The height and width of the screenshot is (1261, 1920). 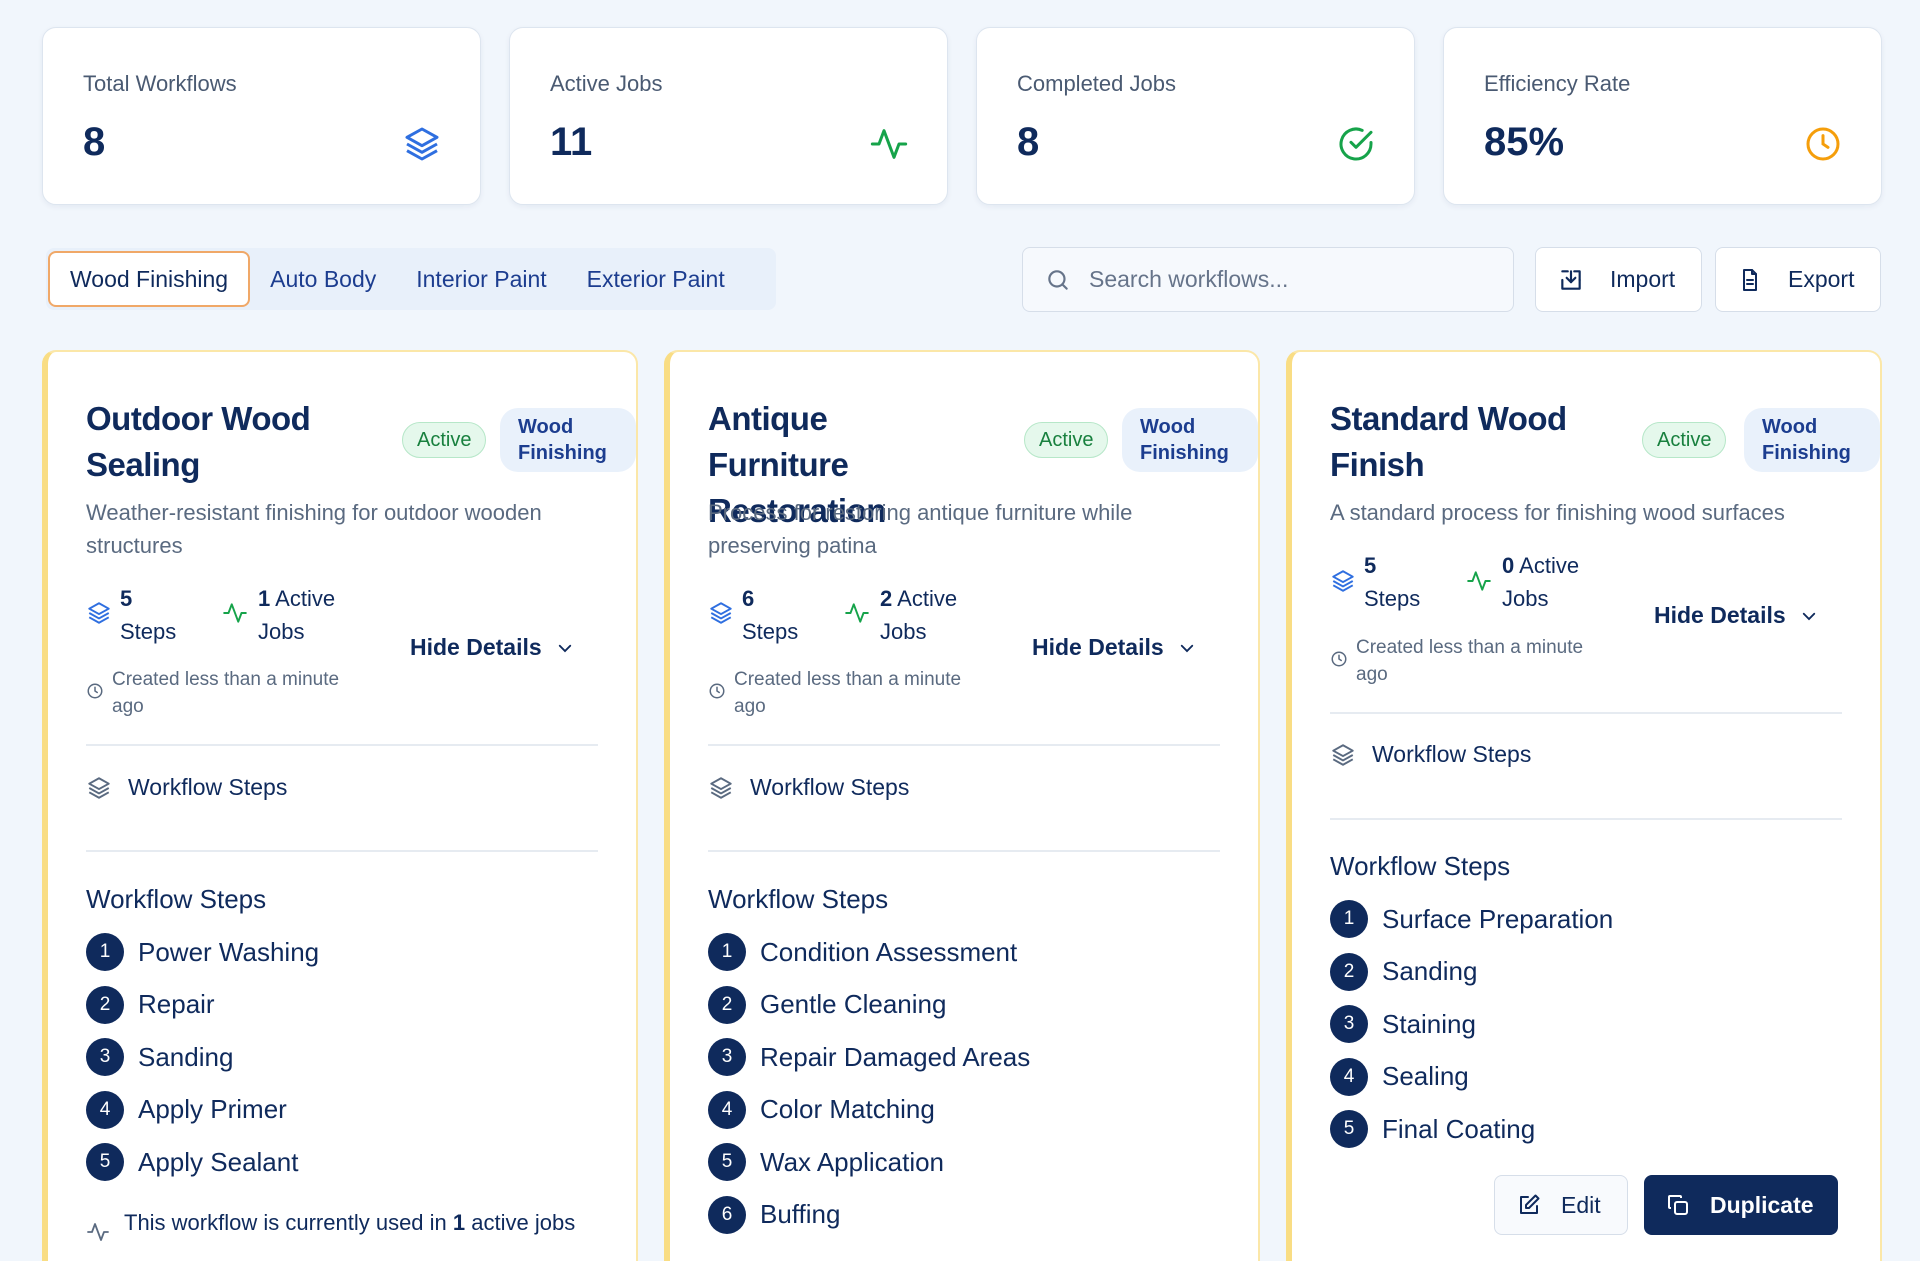 What do you see at coordinates (218, 1161) in the screenshot?
I see `step-label: Apply Sealant` at bounding box center [218, 1161].